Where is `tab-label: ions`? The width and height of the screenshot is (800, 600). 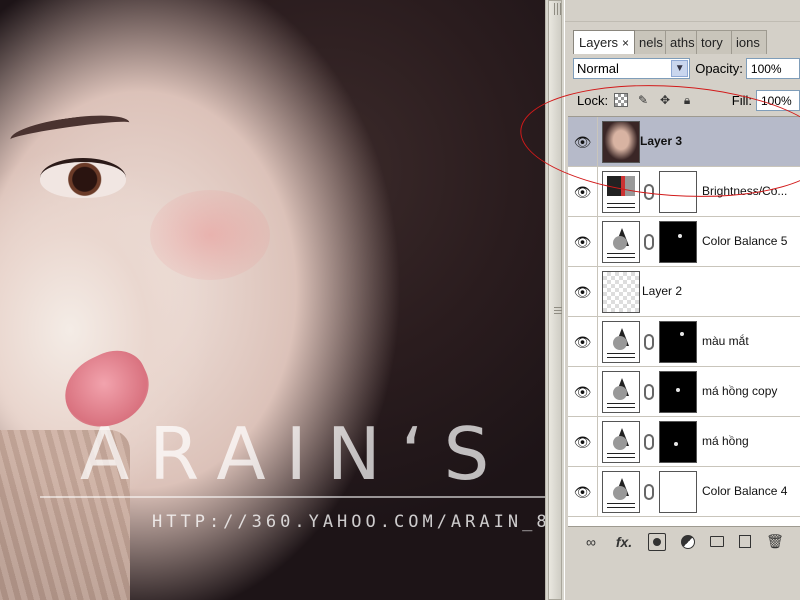 tab-label: ions is located at coordinates (748, 42).